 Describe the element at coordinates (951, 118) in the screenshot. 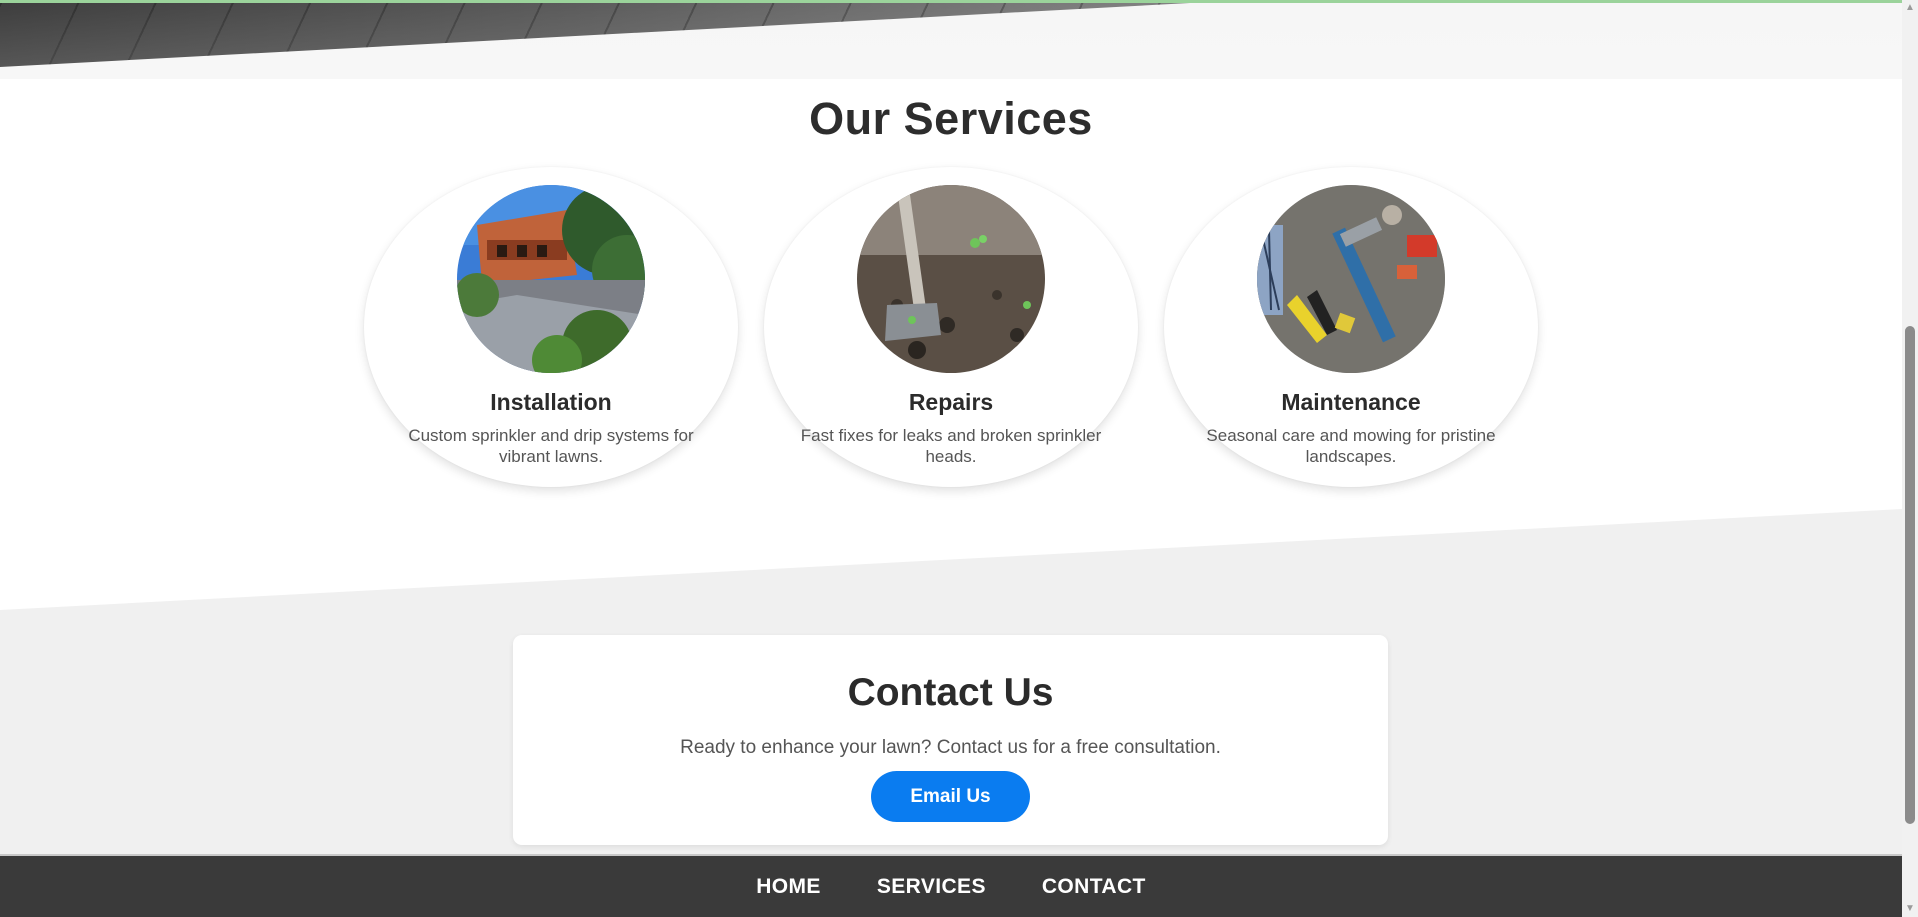

I see `services-title: Our Services` at that location.